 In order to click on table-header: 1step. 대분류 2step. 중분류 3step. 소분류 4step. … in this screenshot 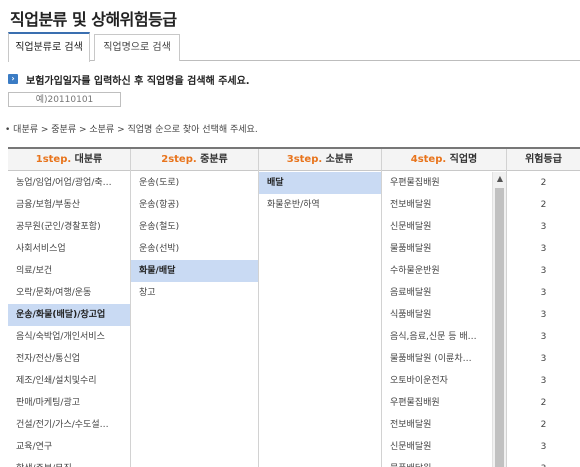, I will do `click(294, 160)`.